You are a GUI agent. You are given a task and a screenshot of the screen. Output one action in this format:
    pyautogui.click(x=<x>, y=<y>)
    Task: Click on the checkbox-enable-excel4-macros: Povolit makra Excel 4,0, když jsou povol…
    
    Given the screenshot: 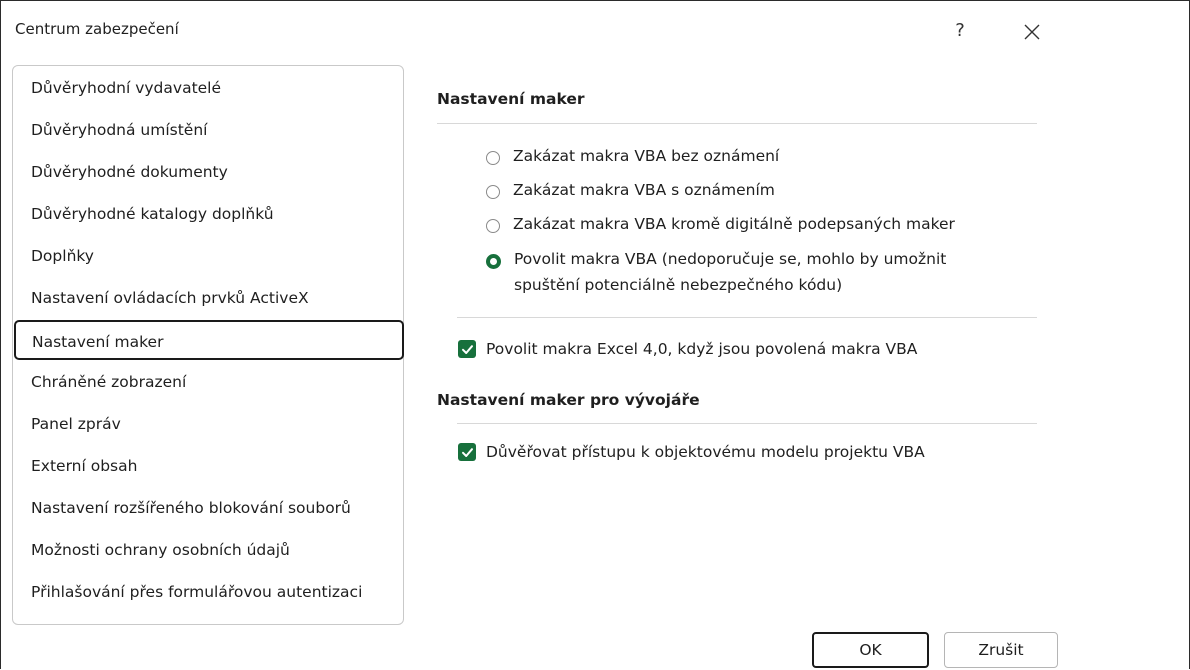 What is the action you would take?
    pyautogui.click(x=687, y=349)
    